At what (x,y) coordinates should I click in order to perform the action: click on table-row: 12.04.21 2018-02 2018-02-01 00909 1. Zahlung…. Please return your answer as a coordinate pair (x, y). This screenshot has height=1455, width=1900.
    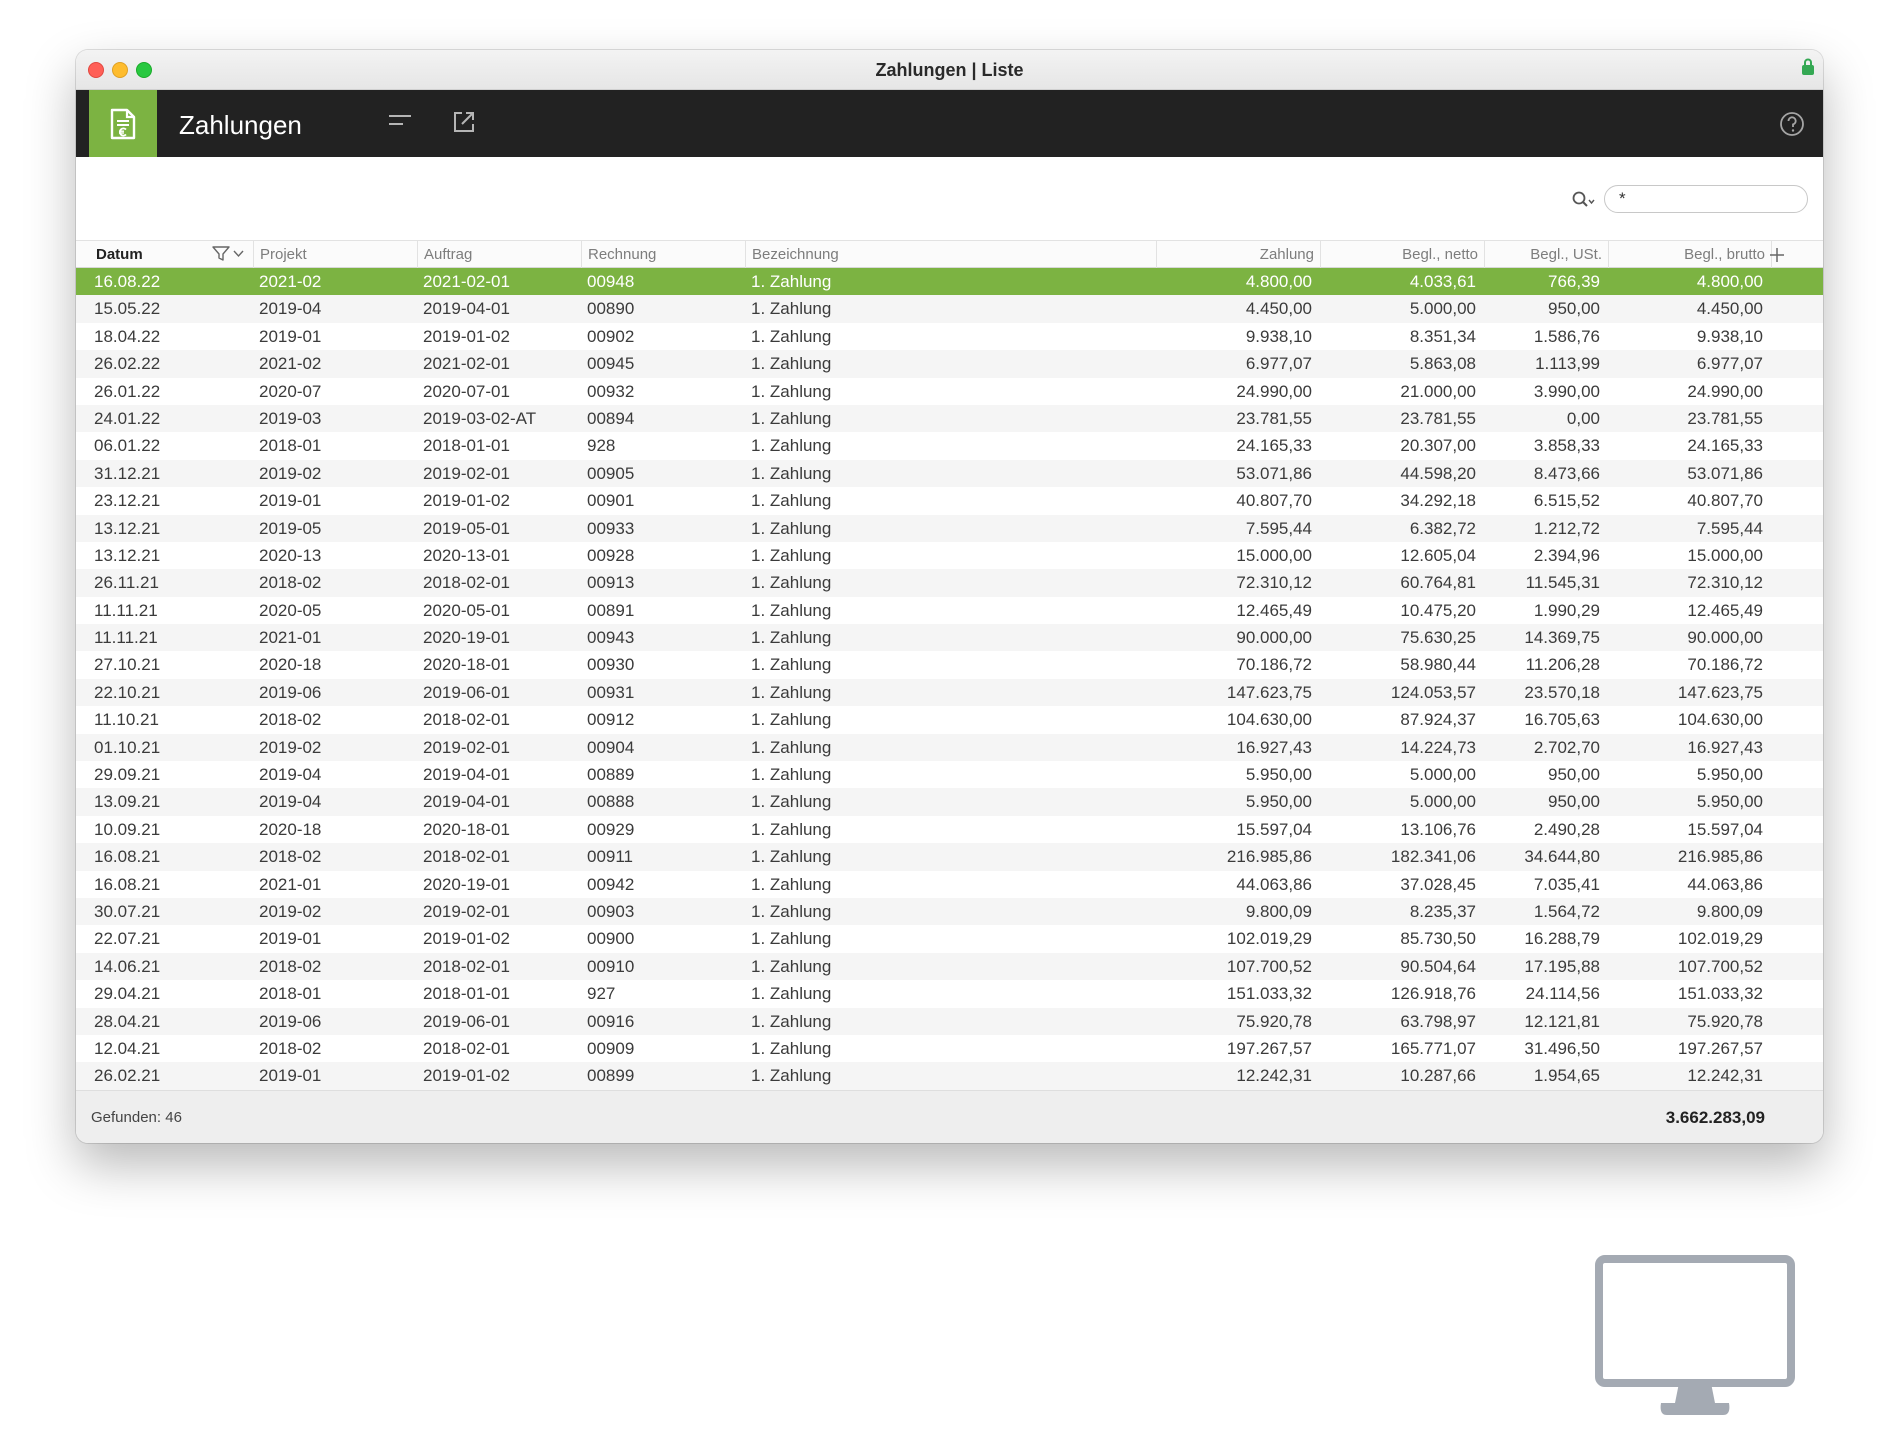
    Looking at the image, I should click on (949, 1048).